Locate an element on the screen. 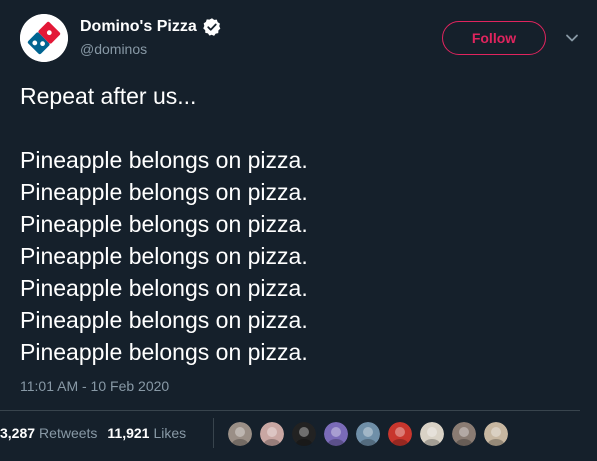  author-name-row: Domino's Pizza is located at coordinates (151, 27).